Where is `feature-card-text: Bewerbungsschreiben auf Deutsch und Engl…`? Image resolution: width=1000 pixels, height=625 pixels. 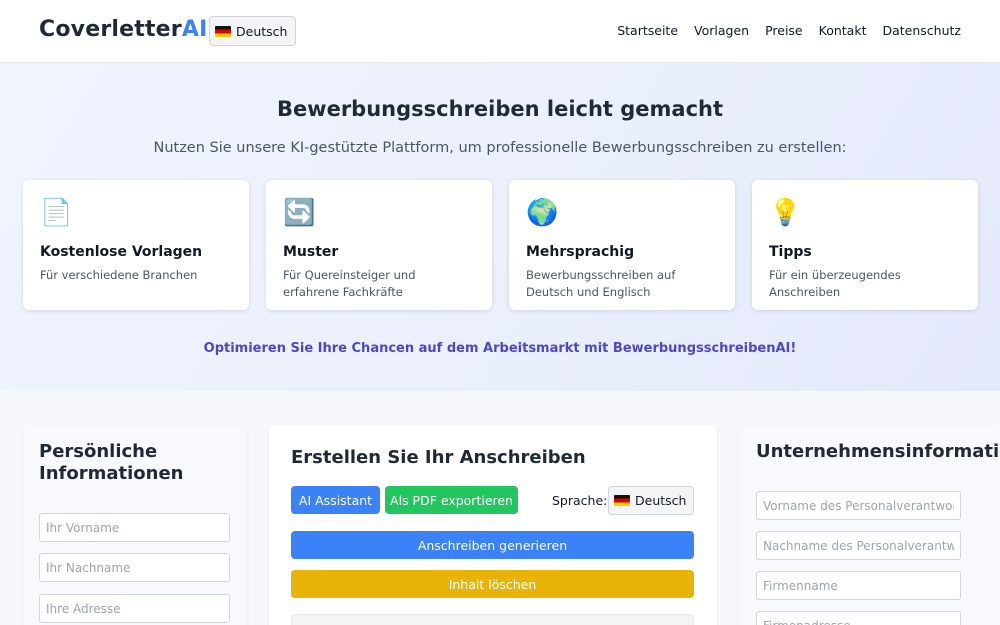
feature-card-text: Bewerbungsschreiben auf Deutsch und Engl… is located at coordinates (601, 283).